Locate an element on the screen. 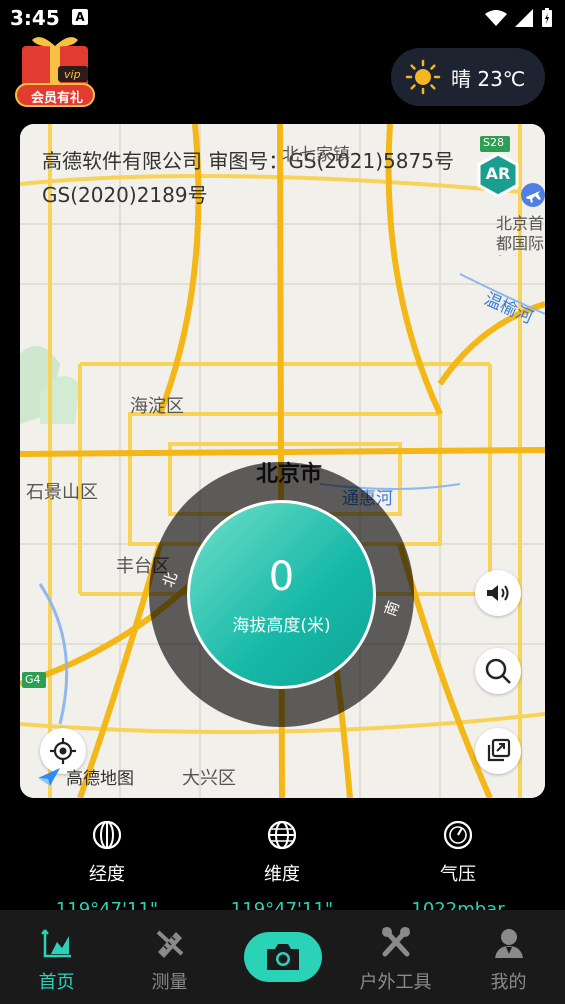 The image size is (565, 1004). speaker-icon is located at coordinates (498, 593).